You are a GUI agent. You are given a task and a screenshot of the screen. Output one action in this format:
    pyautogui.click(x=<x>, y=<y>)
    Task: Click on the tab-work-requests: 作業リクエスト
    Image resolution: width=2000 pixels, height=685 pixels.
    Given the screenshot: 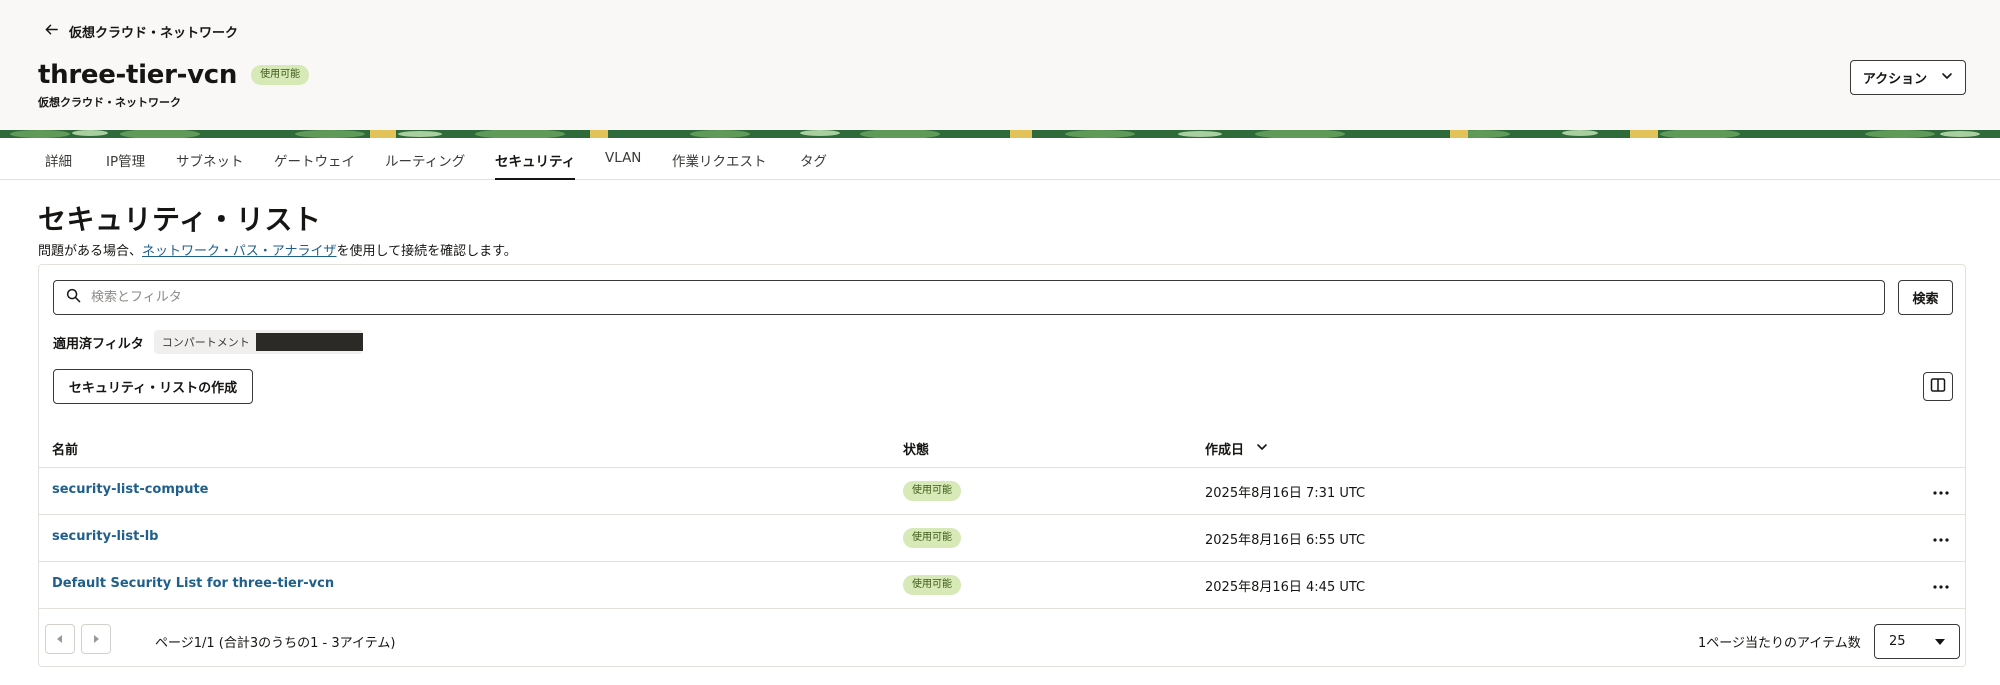 What is the action you would take?
    pyautogui.click(x=719, y=160)
    